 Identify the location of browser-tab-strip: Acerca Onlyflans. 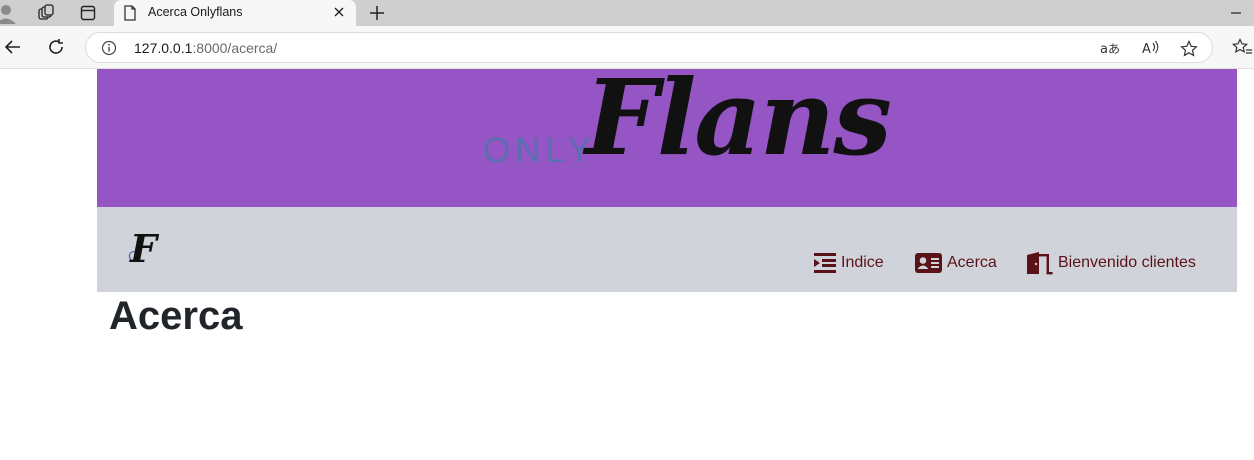
(627, 13).